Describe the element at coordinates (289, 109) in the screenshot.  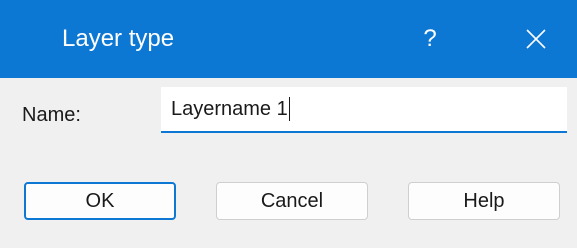
I see `text-caret` at that location.